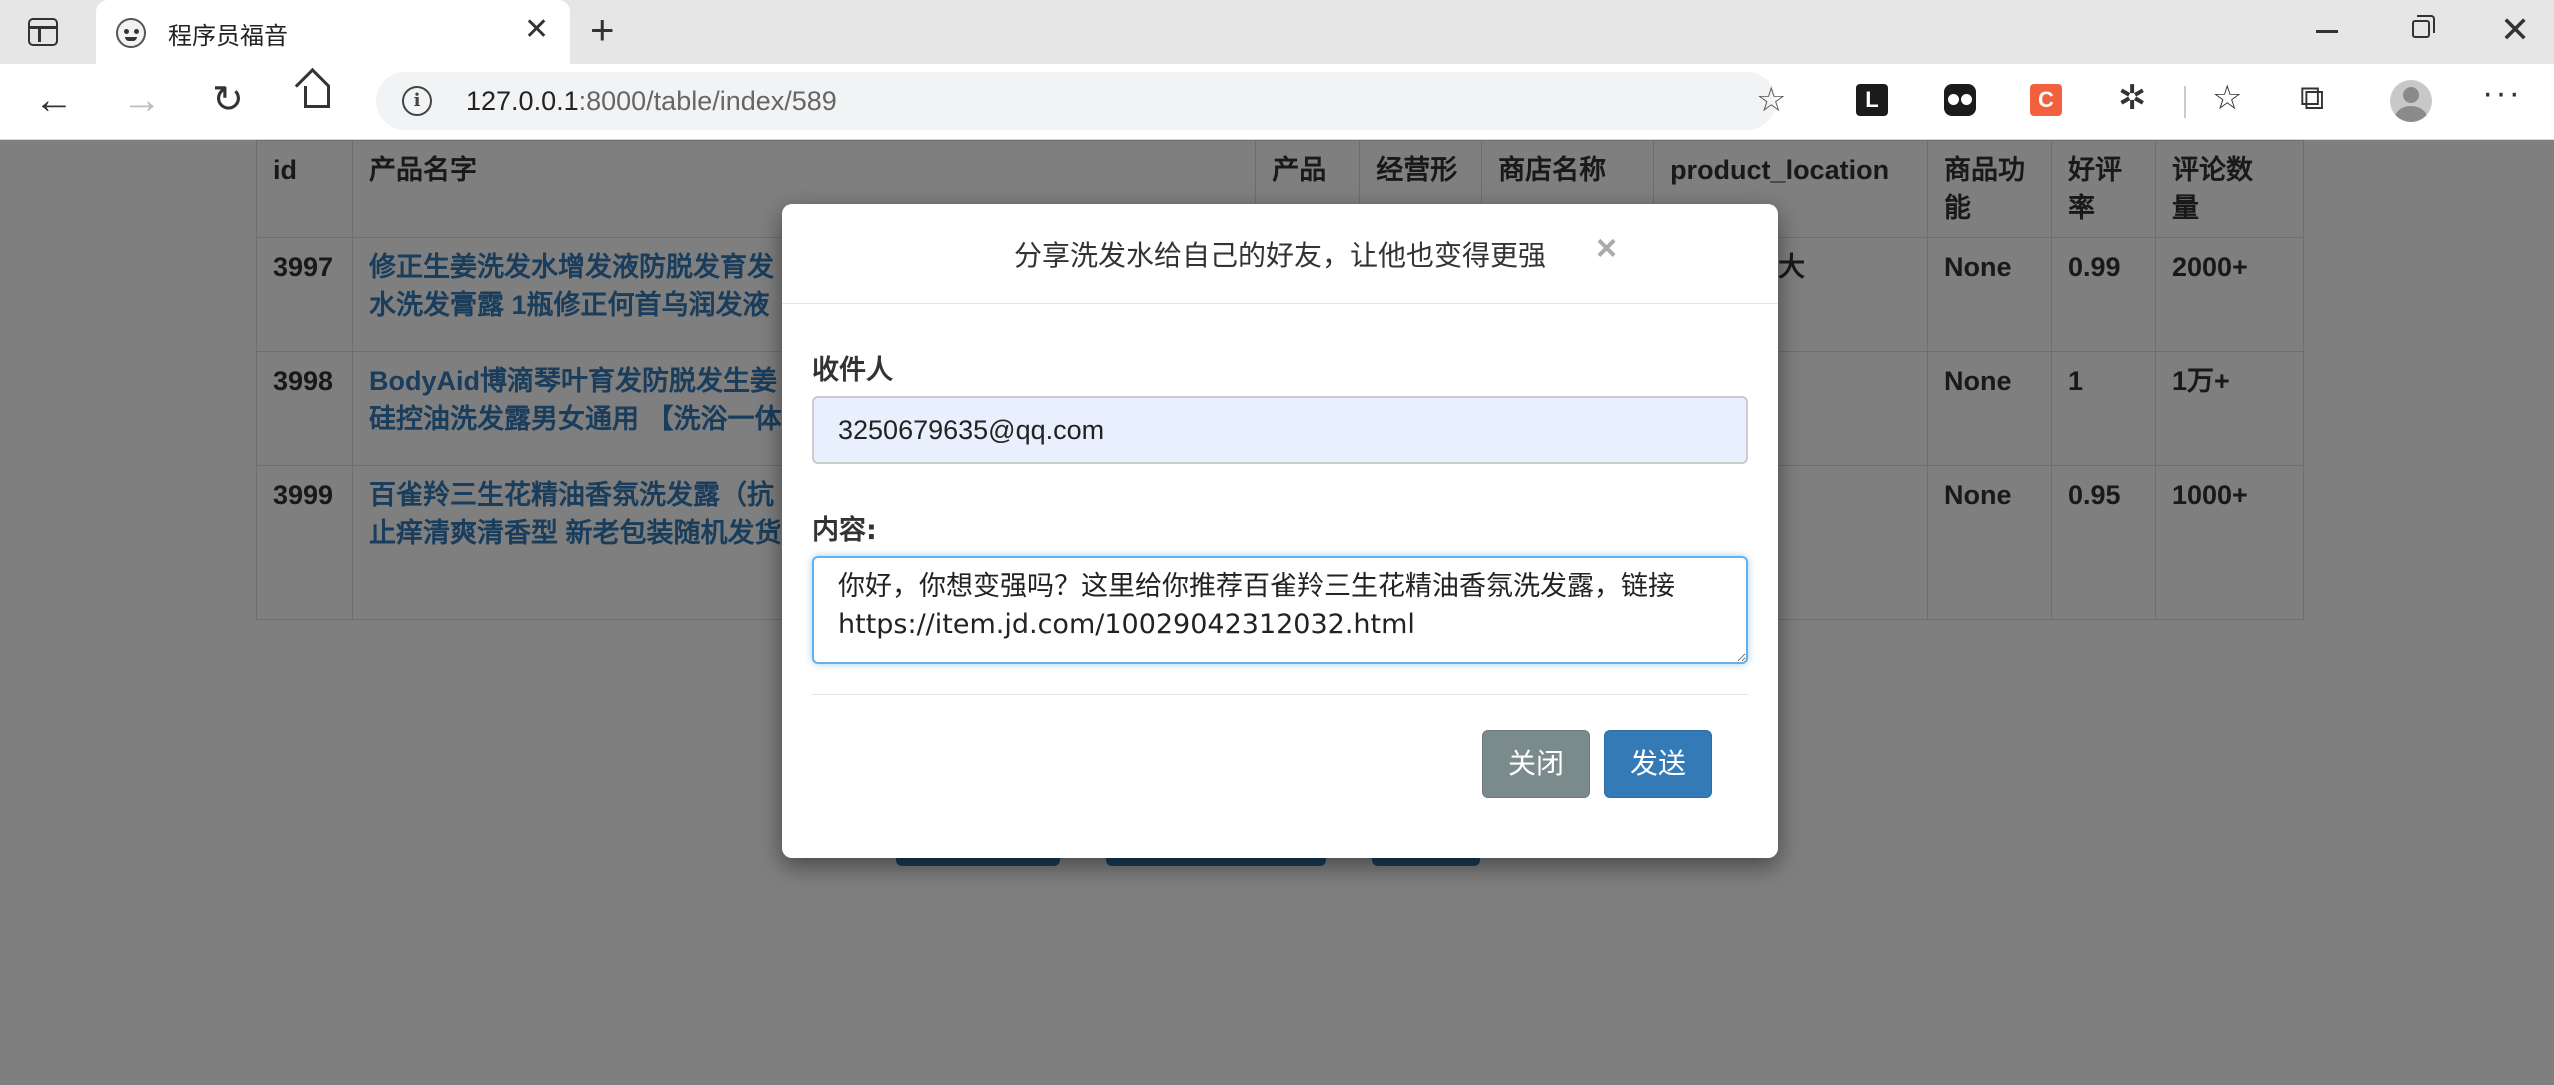 This screenshot has width=2554, height=1085. I want to click on new-tab-icon: +, so click(602, 30).